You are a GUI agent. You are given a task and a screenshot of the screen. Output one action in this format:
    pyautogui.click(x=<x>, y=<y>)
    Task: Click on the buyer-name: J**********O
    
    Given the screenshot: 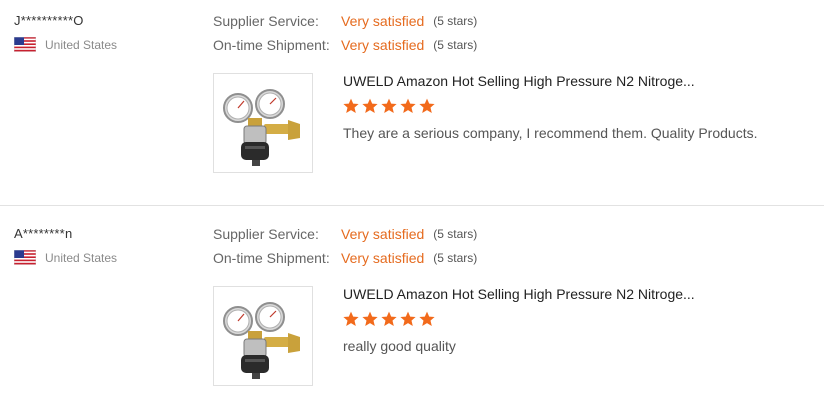 What is the action you would take?
    pyautogui.click(x=49, y=20)
    